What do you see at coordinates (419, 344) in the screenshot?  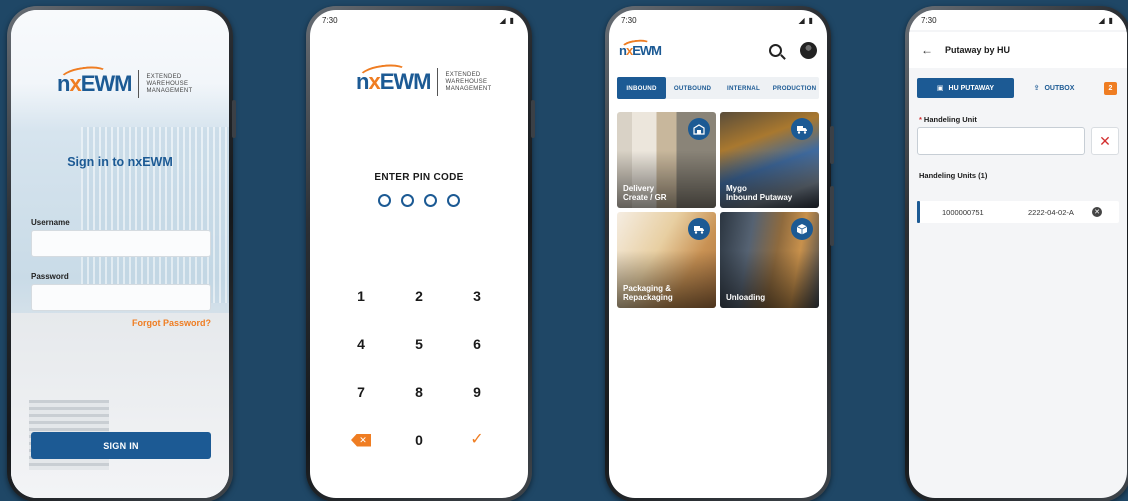 I see `key-5: 5` at bounding box center [419, 344].